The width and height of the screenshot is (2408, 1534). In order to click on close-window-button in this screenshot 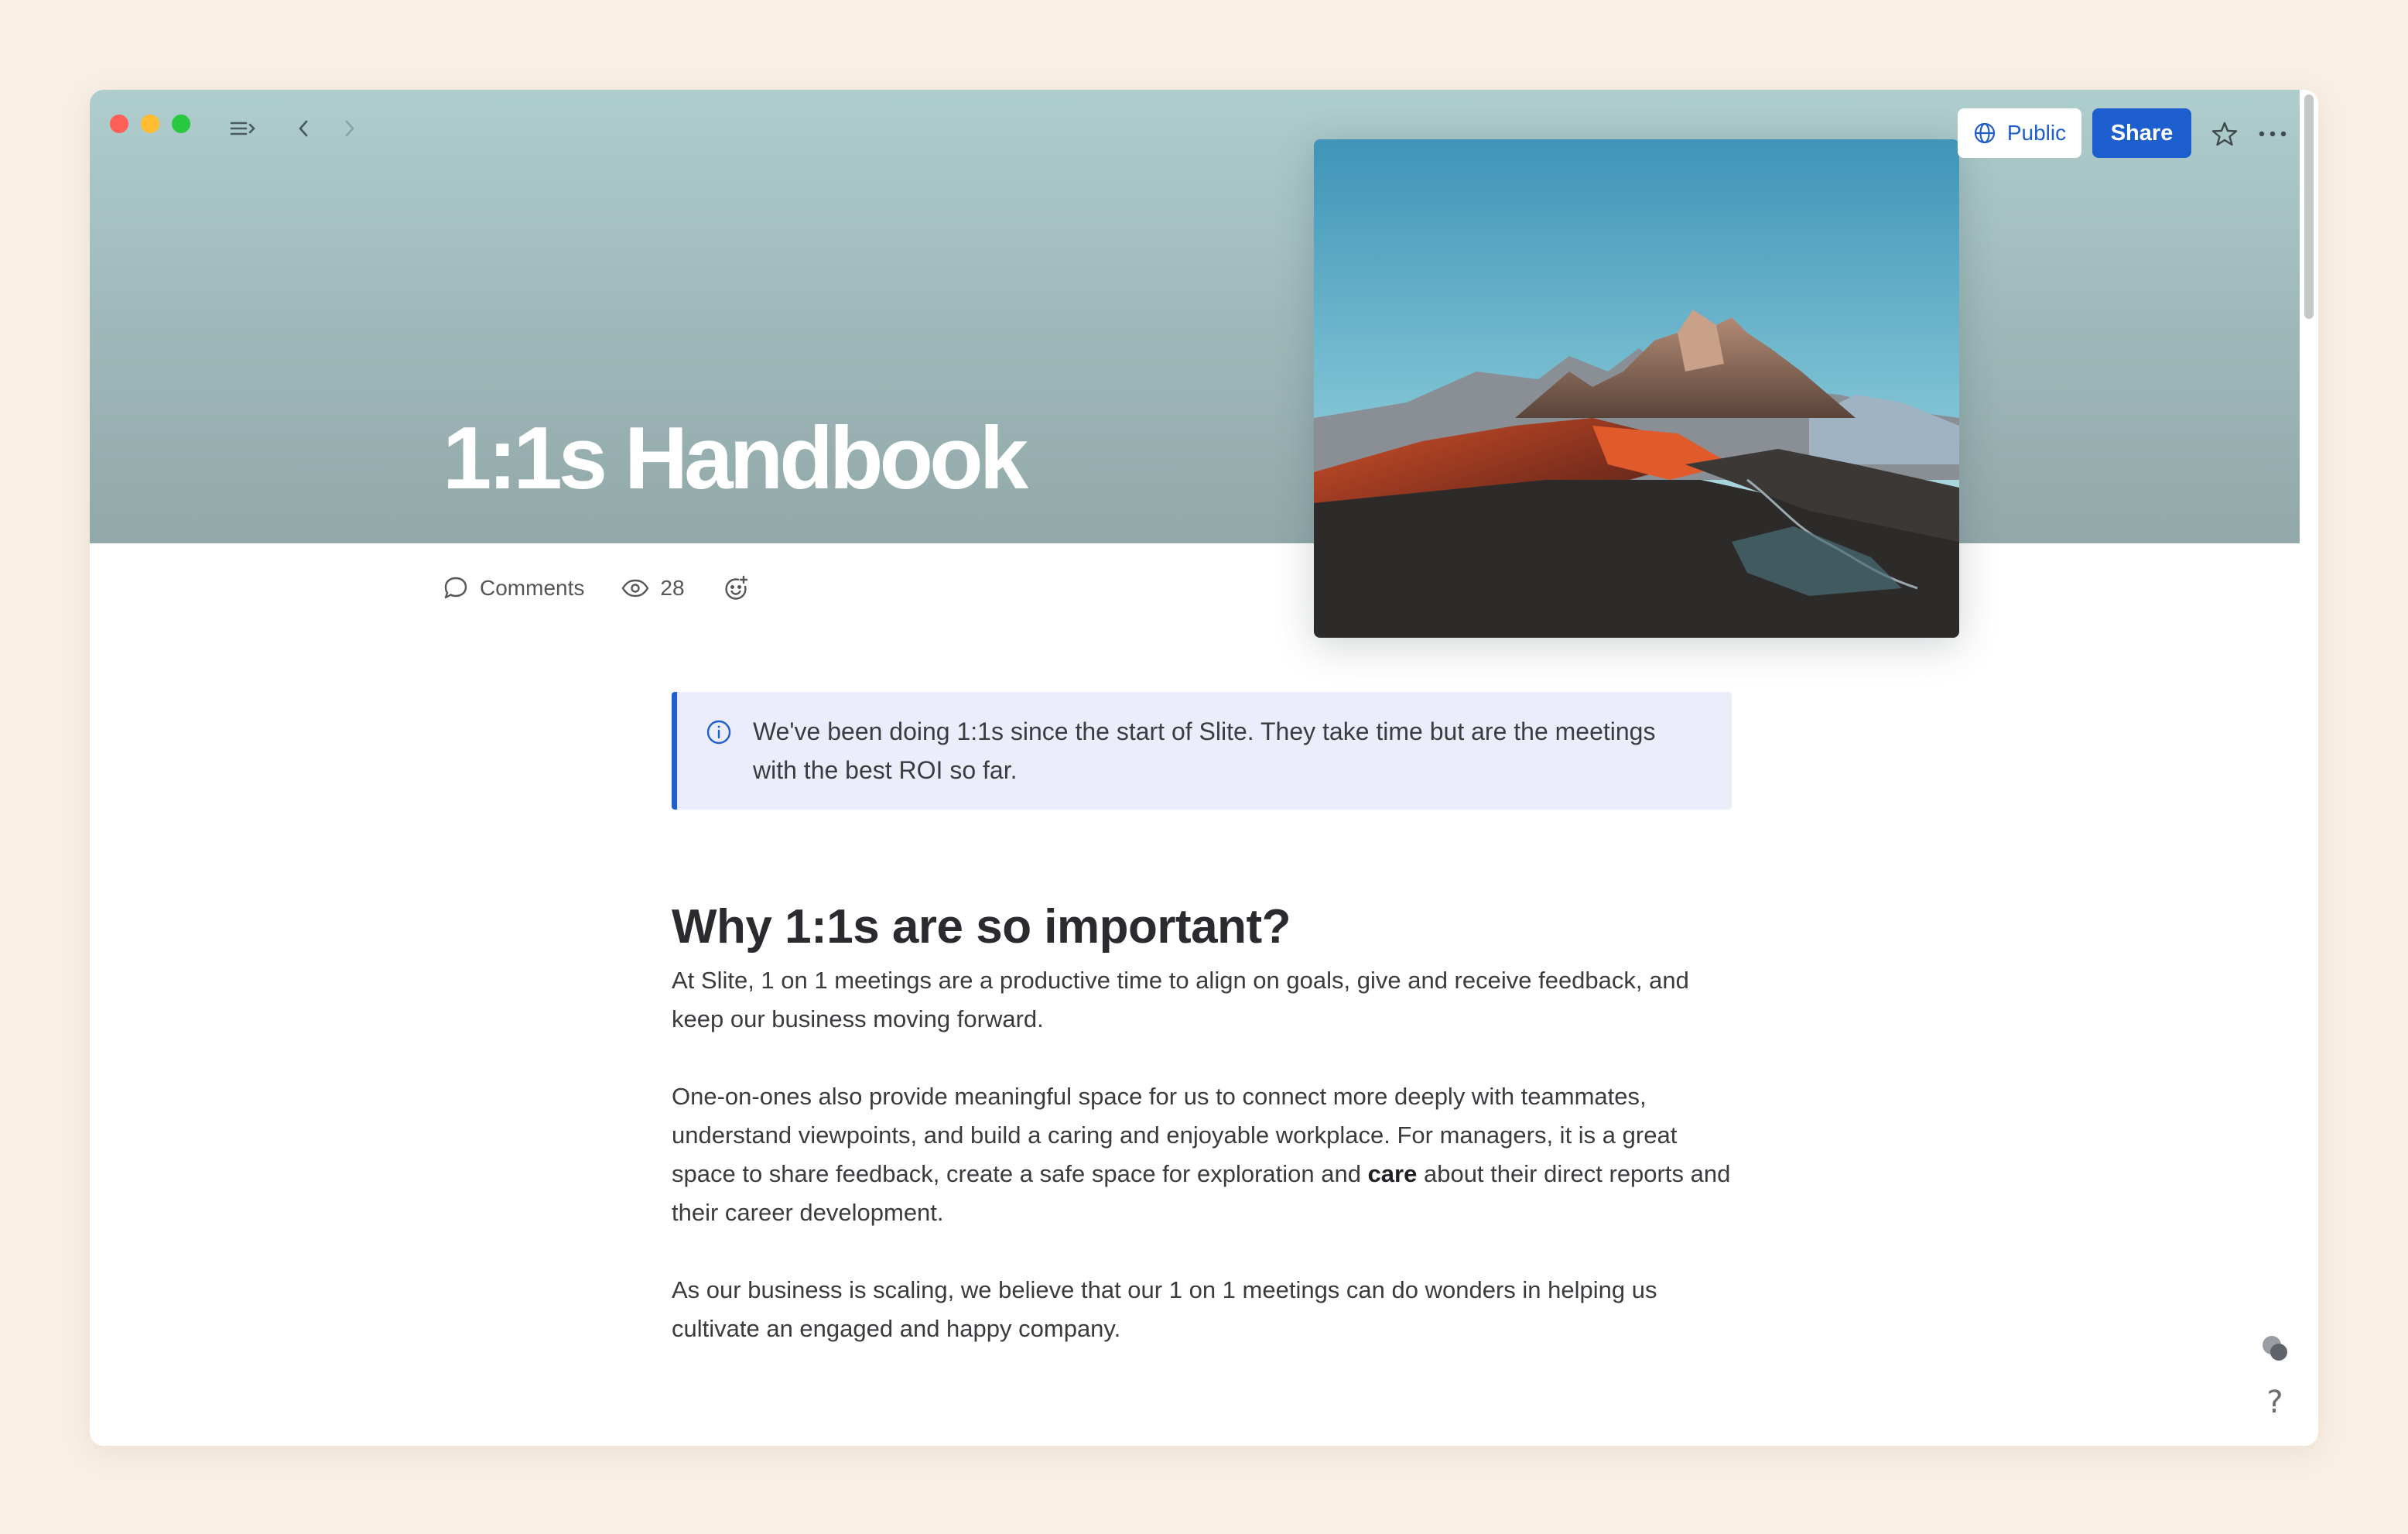, I will do `click(119, 124)`.